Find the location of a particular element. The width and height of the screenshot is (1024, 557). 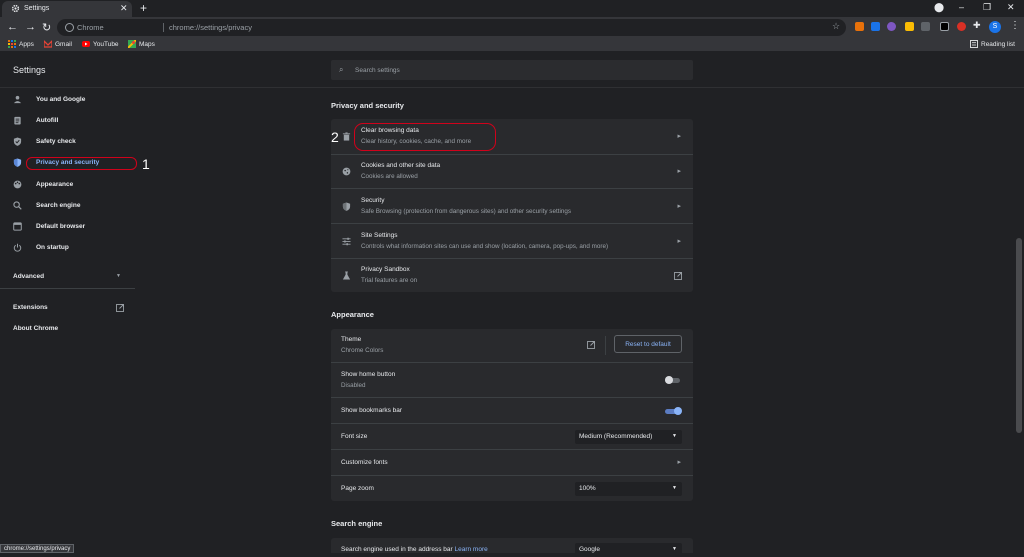

search-input is located at coordinates (505, 70).